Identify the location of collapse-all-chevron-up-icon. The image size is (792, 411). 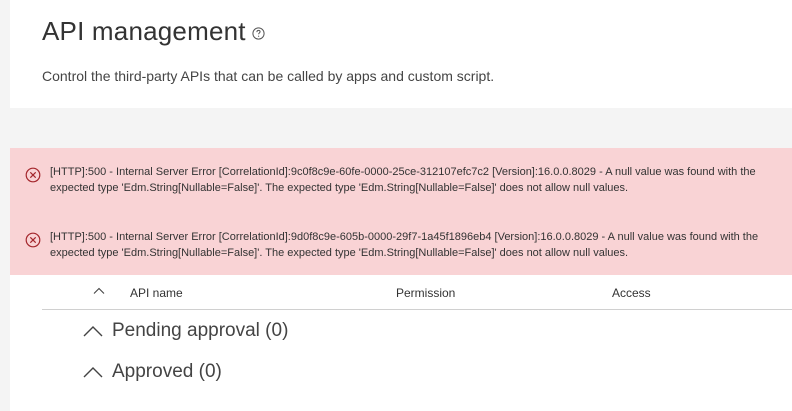
(99, 291).